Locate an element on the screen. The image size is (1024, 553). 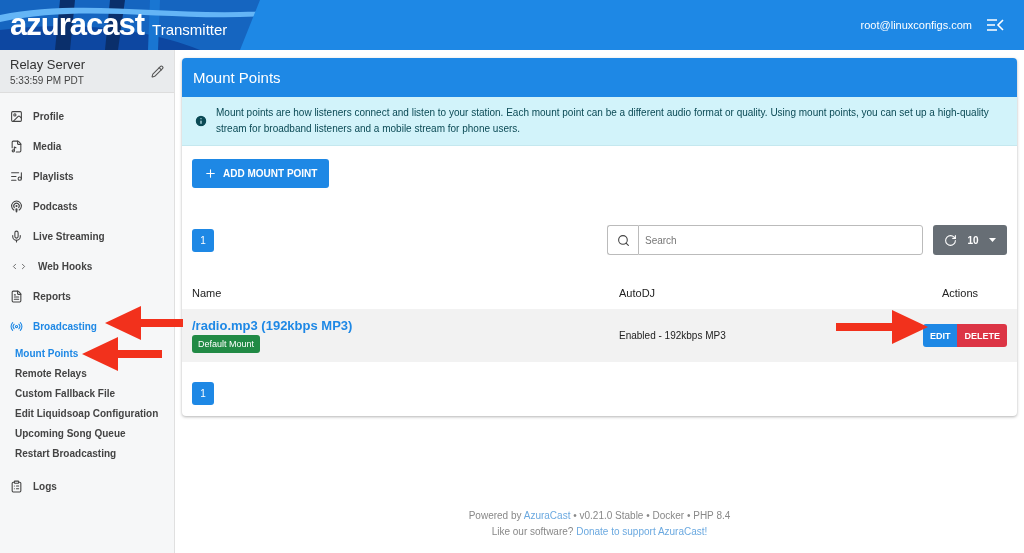
refresh-icon is located at coordinates (951, 240).